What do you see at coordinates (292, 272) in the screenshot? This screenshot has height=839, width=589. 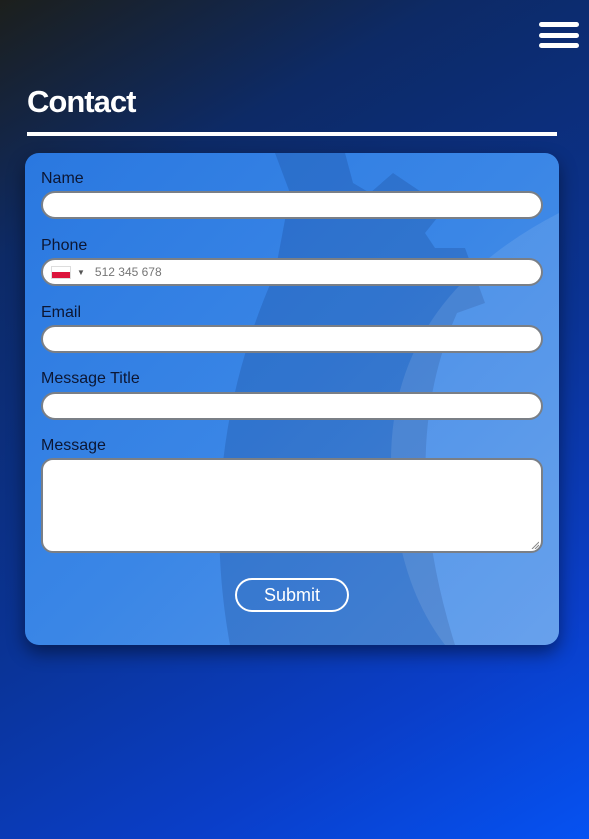 I see `phone-input: ▼ 512 345 678` at bounding box center [292, 272].